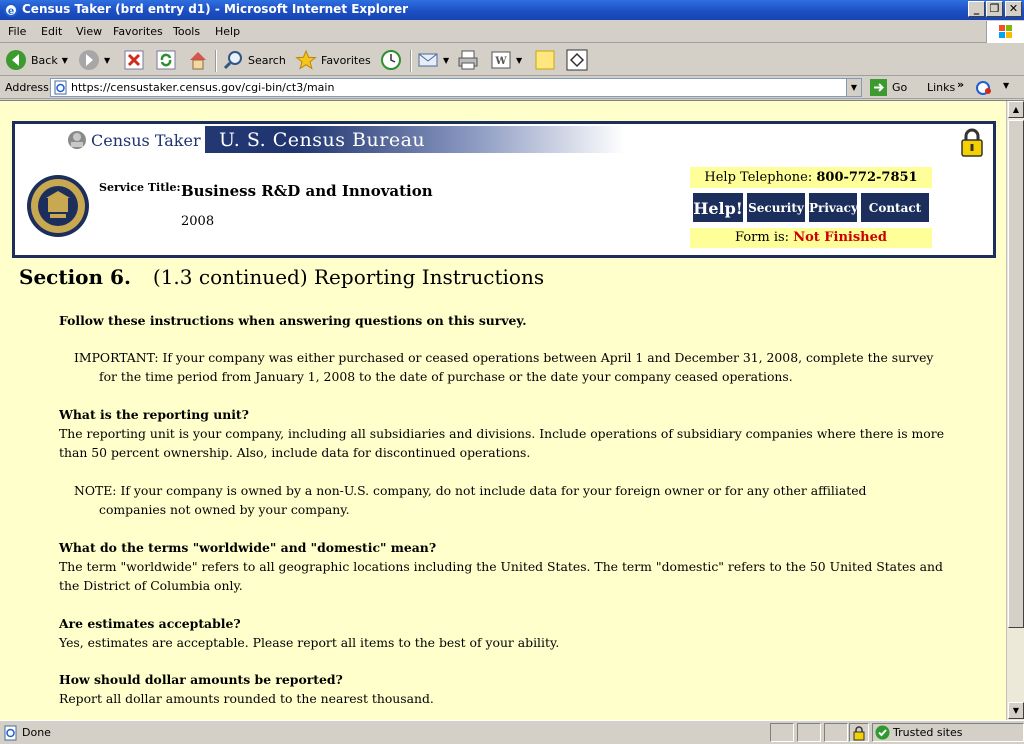  I want to click on menu-view: View, so click(89, 31).